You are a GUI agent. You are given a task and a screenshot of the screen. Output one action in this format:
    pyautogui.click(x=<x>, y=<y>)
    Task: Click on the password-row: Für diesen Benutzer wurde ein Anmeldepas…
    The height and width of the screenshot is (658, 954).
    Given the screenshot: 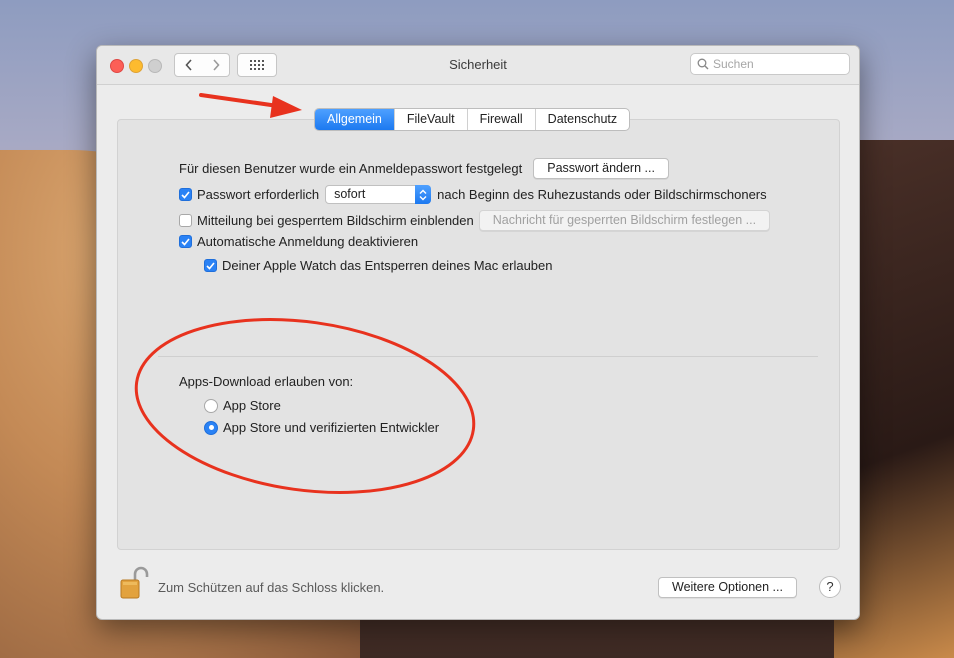 What is the action you would take?
    pyautogui.click(x=424, y=168)
    